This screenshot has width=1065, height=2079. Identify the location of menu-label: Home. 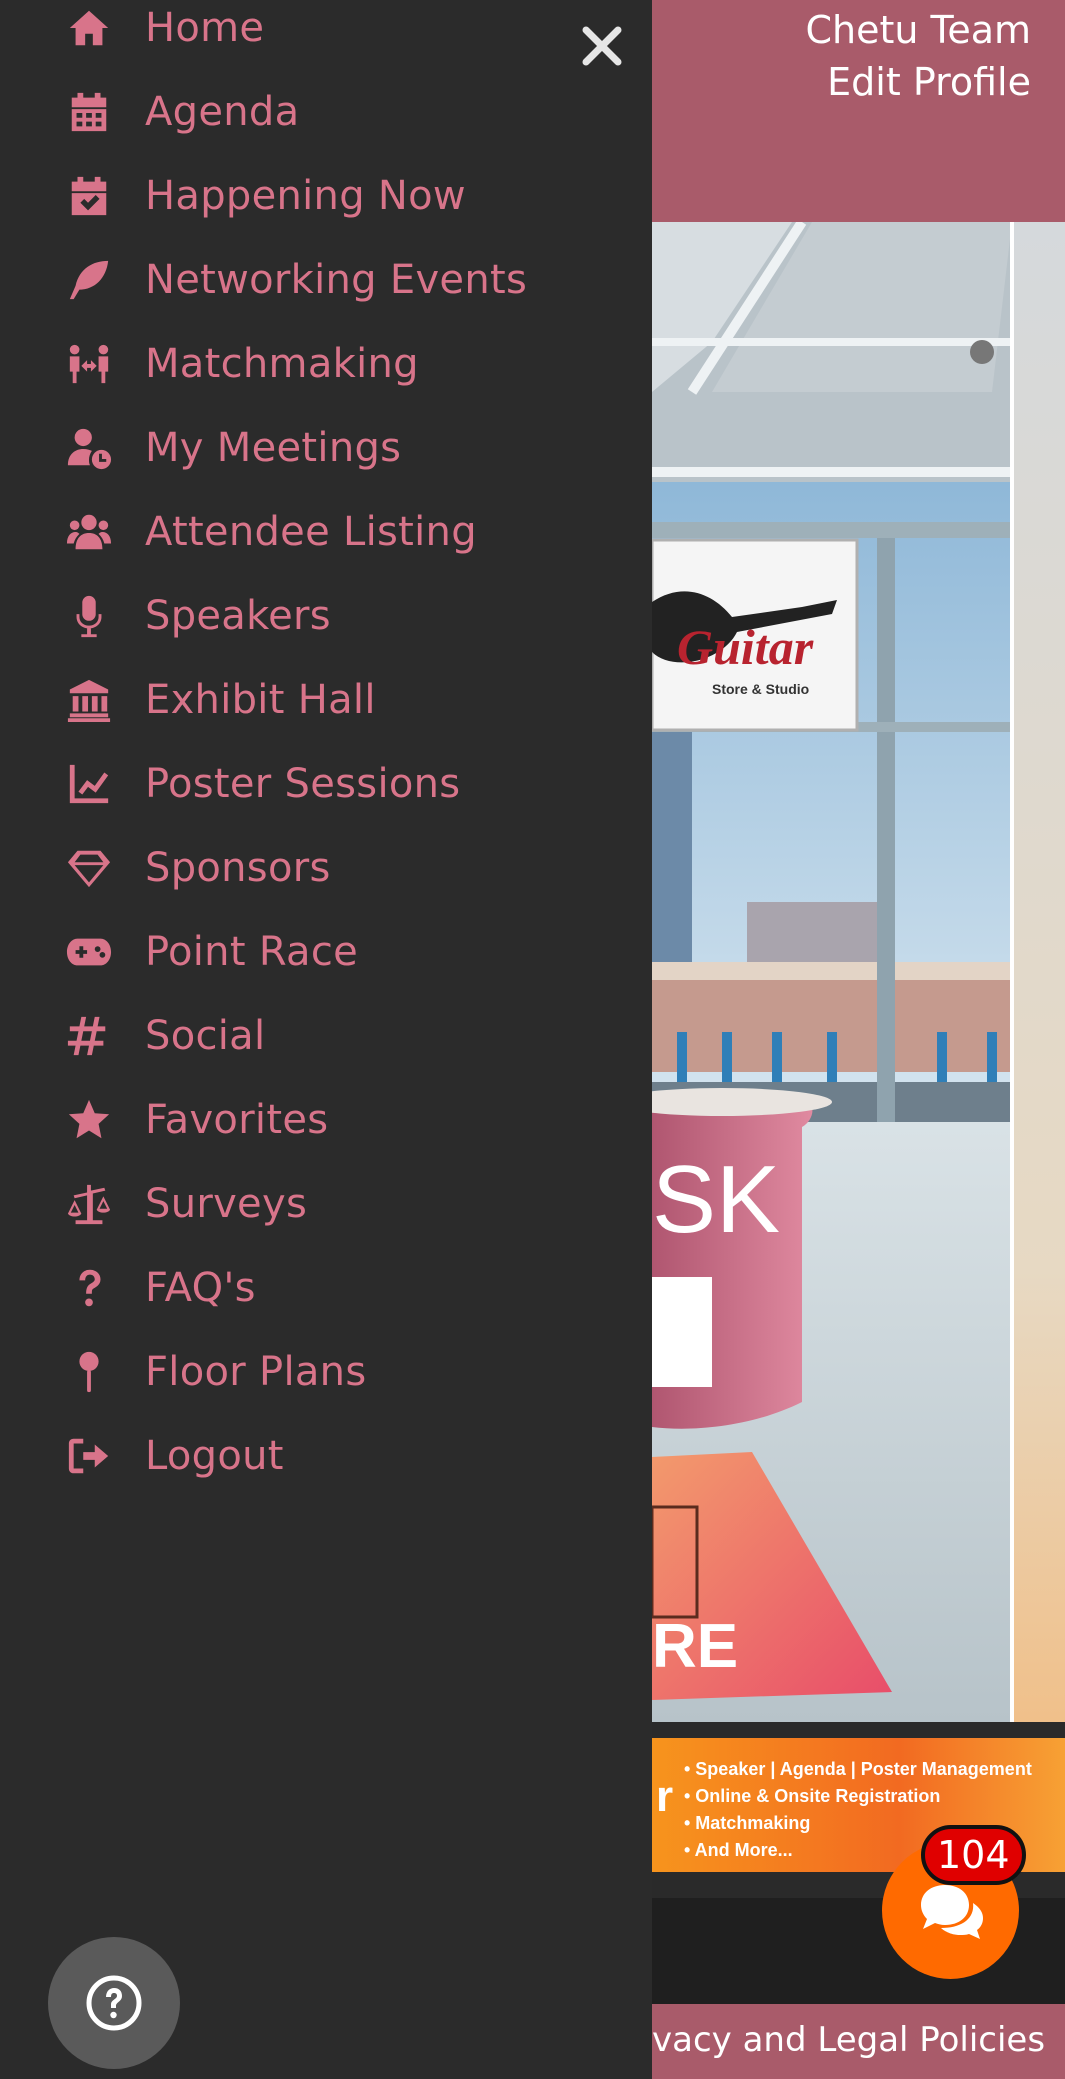
(205, 28).